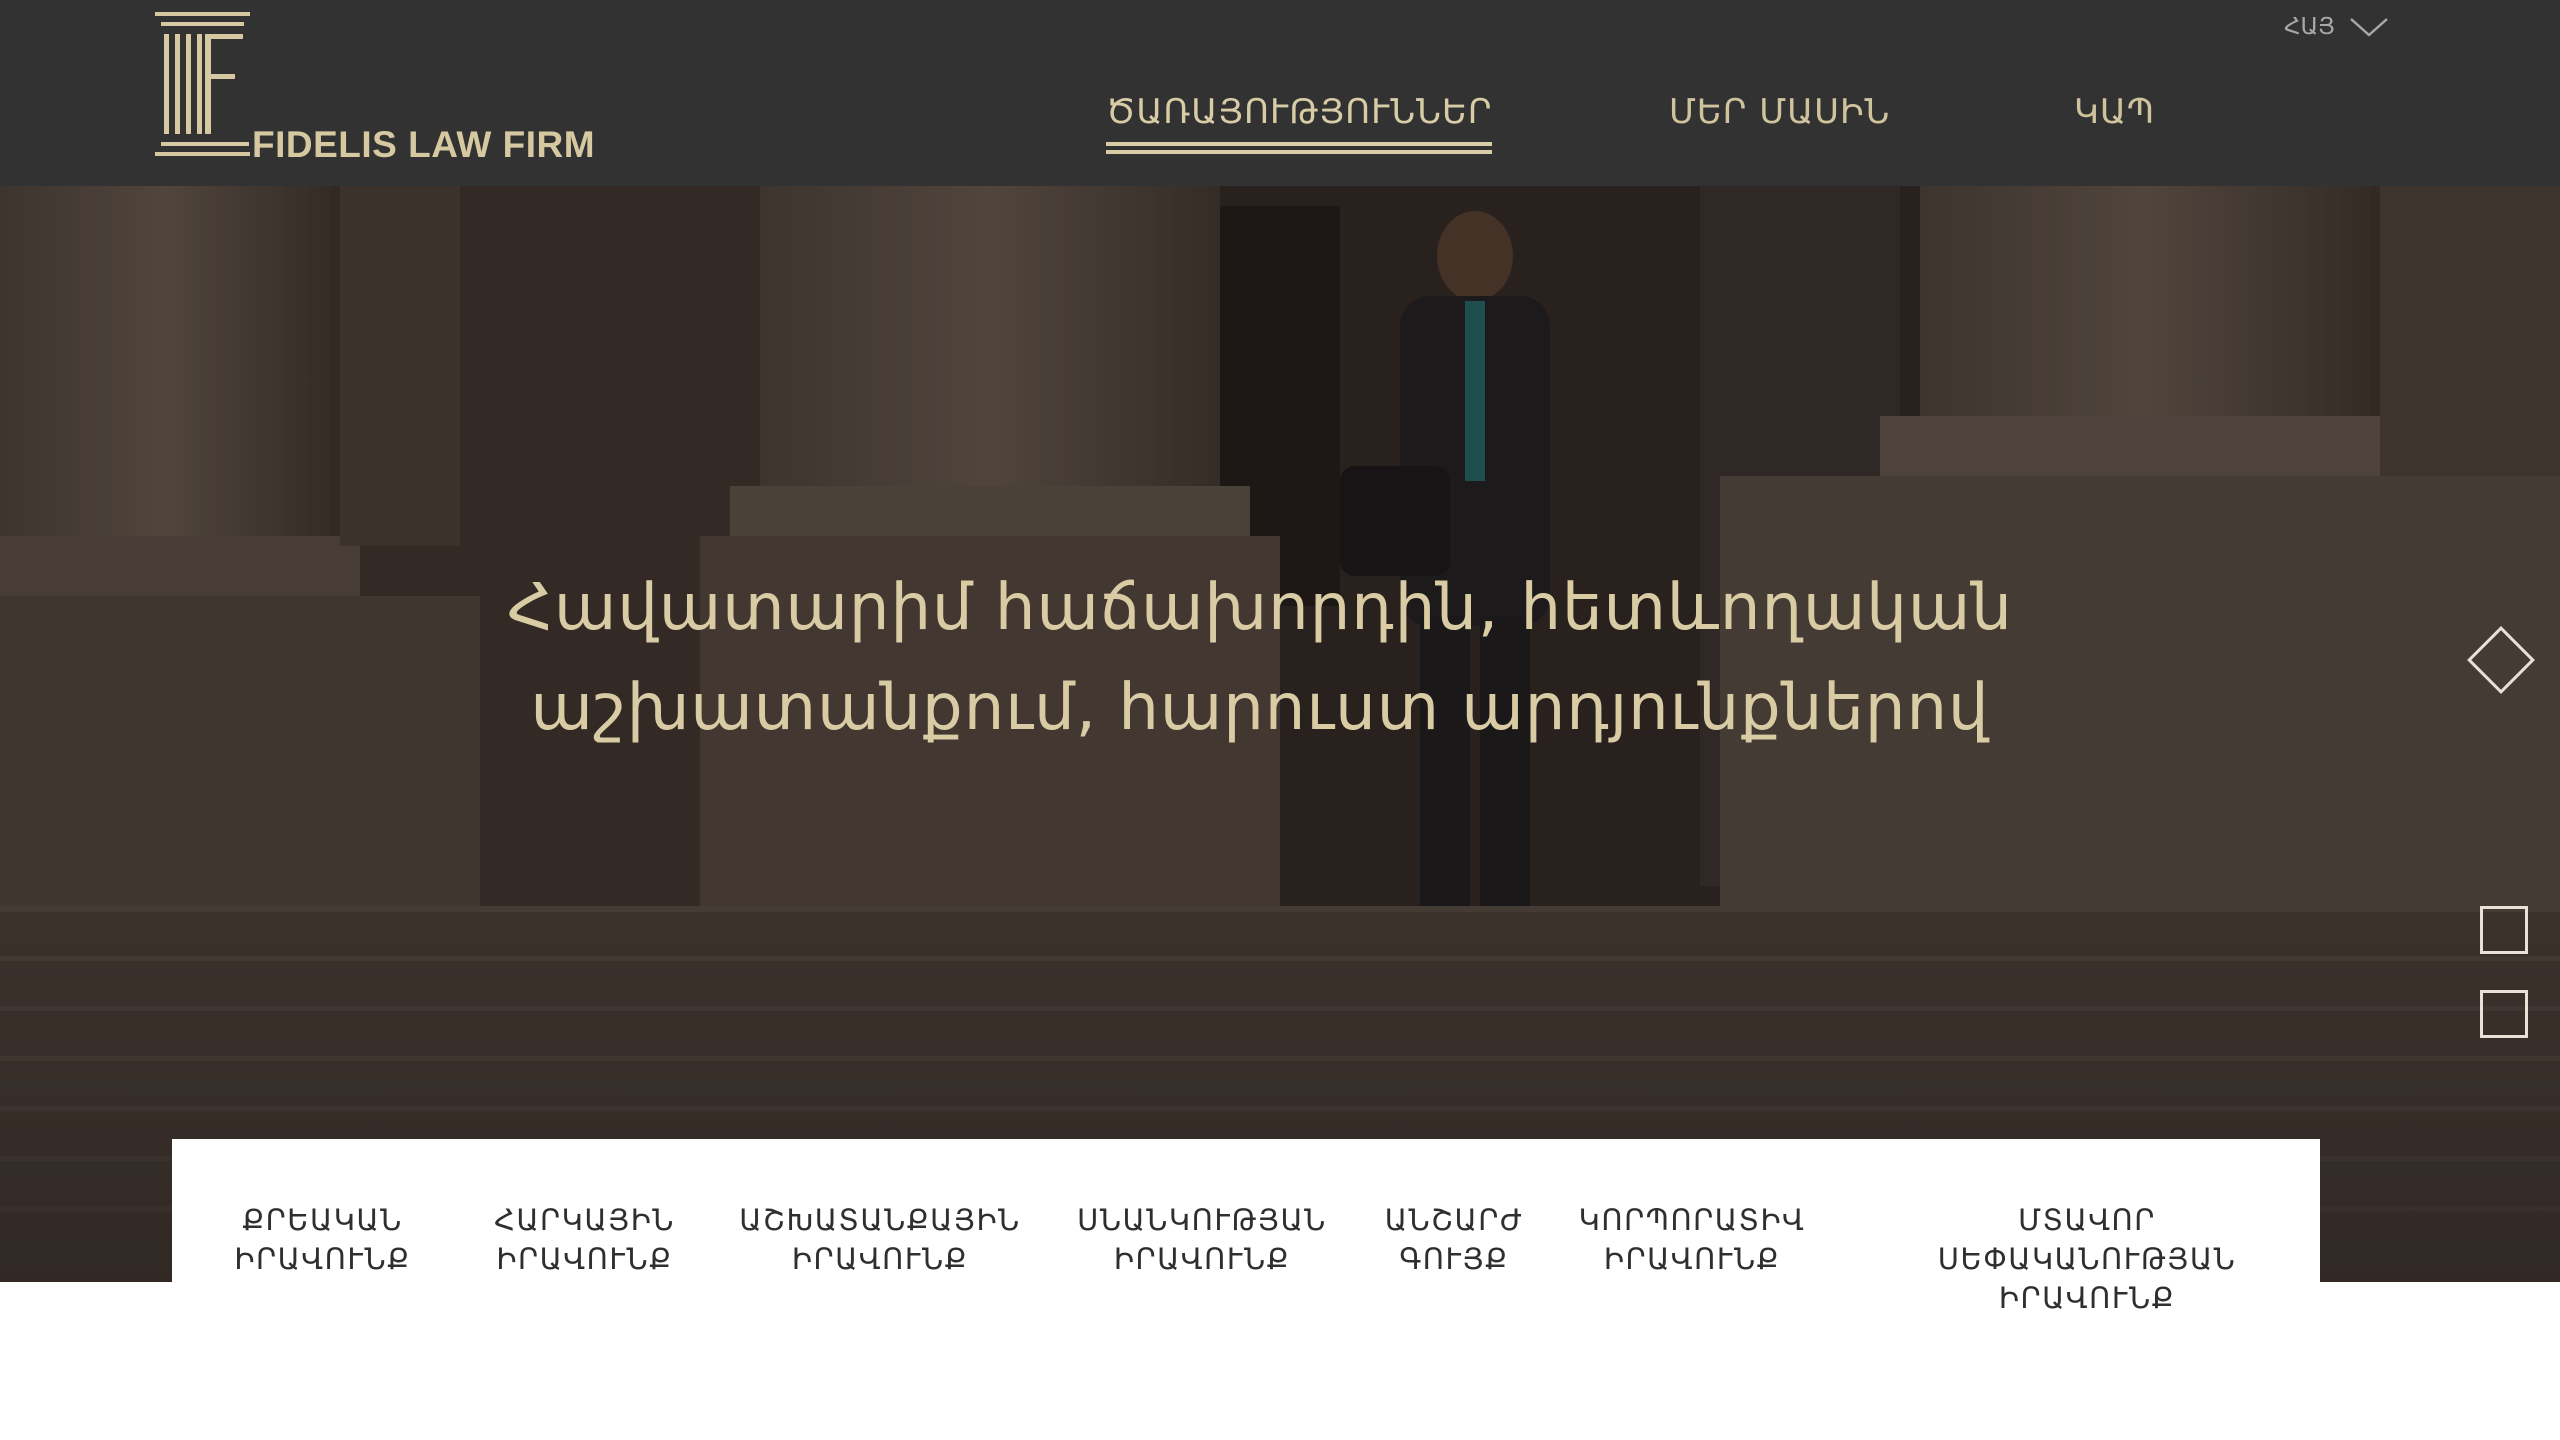 This screenshot has height=1440, width=2560. What do you see at coordinates (1260, 708) in the screenshot?
I see `hero-title-line-2: աշխատանքում, հարուստ արդյունքներով` at bounding box center [1260, 708].